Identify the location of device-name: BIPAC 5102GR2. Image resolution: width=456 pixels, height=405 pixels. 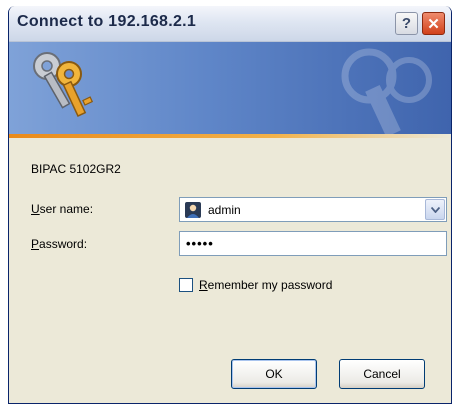
(76, 169).